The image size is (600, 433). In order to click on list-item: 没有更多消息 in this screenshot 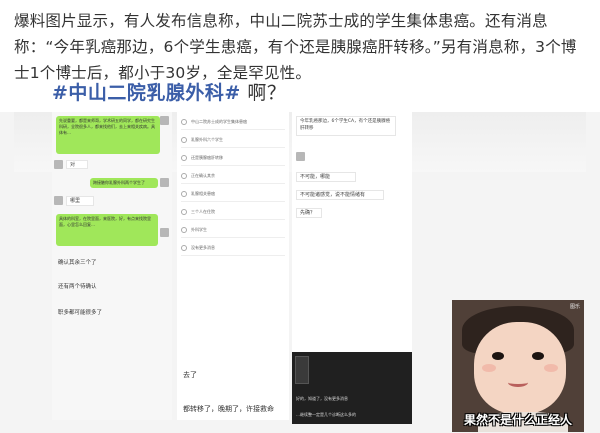, I will do `click(233, 249)`.